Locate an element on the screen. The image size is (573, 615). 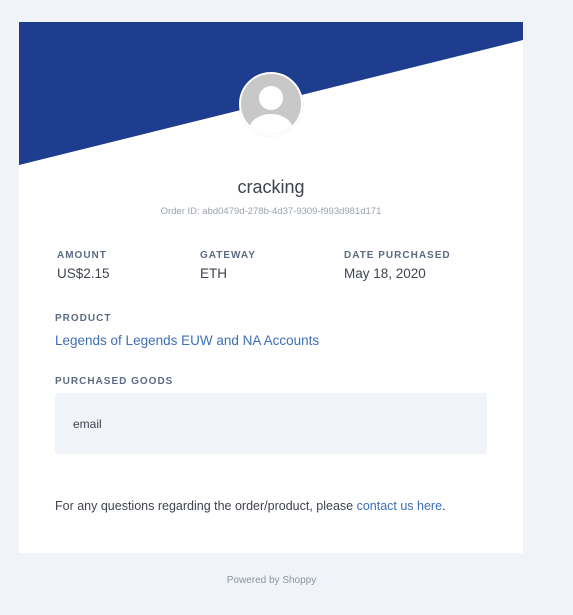
amount-label: AMOUNT is located at coordinates (82, 255).